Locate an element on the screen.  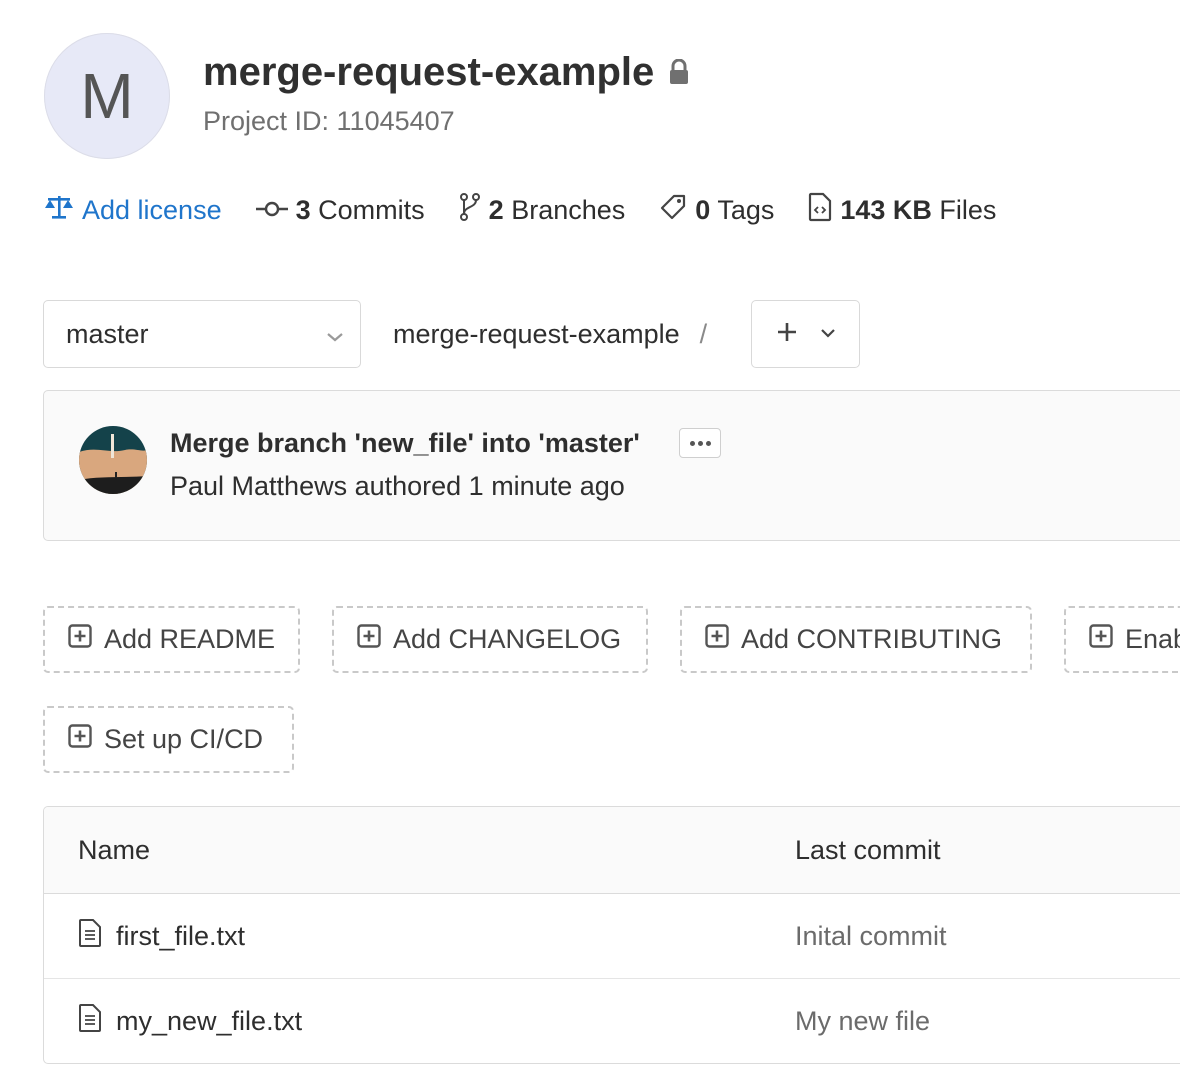
tags-label: Tags is located at coordinates (746, 209).